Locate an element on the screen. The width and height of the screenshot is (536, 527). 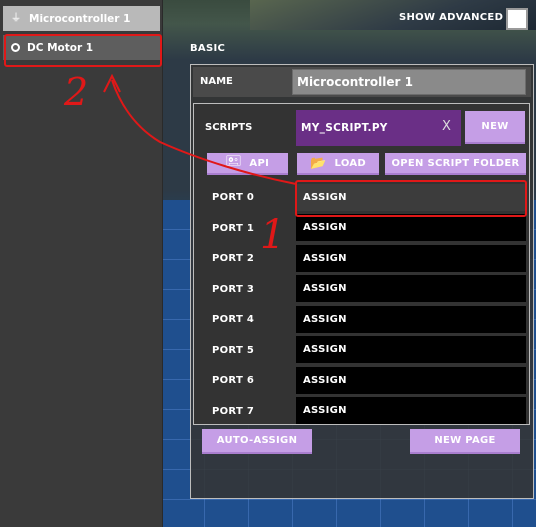
annotation-step-two: 2 is located at coordinates (76, 92).